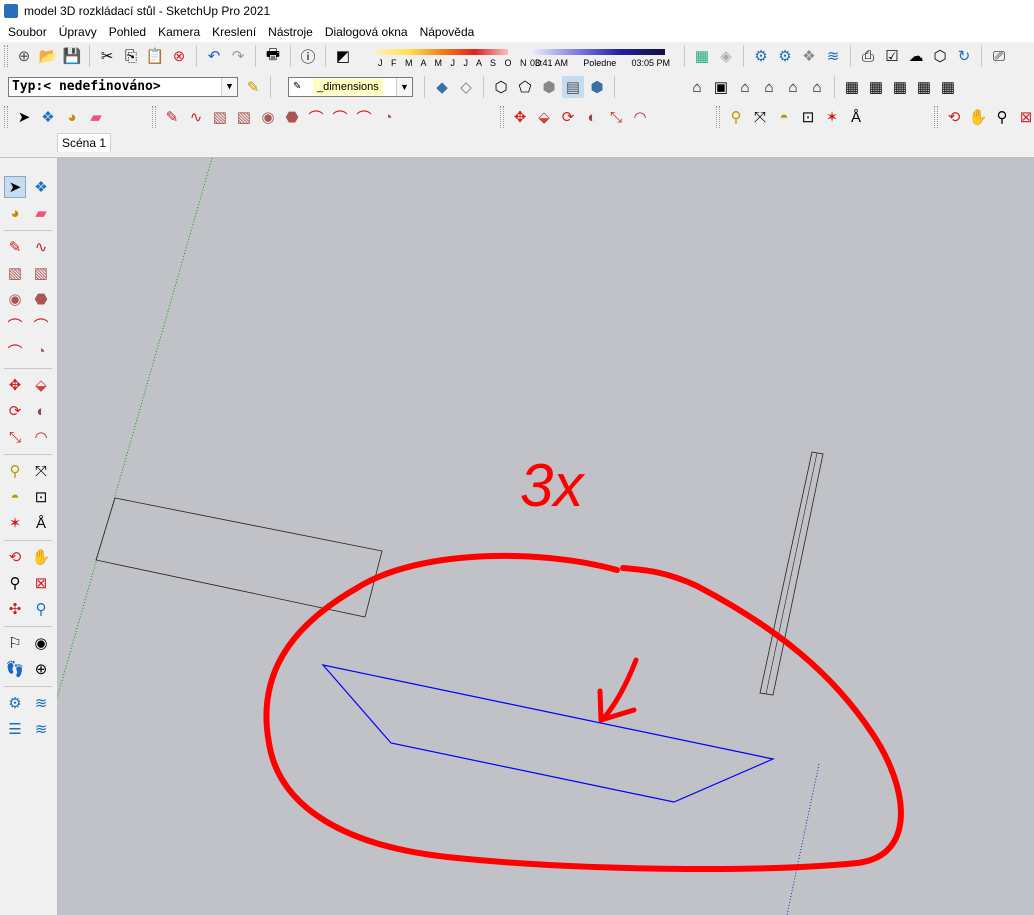 The image size is (1034, 915). I want to click on zoom-window-icon: ⊠, so click(41, 583).